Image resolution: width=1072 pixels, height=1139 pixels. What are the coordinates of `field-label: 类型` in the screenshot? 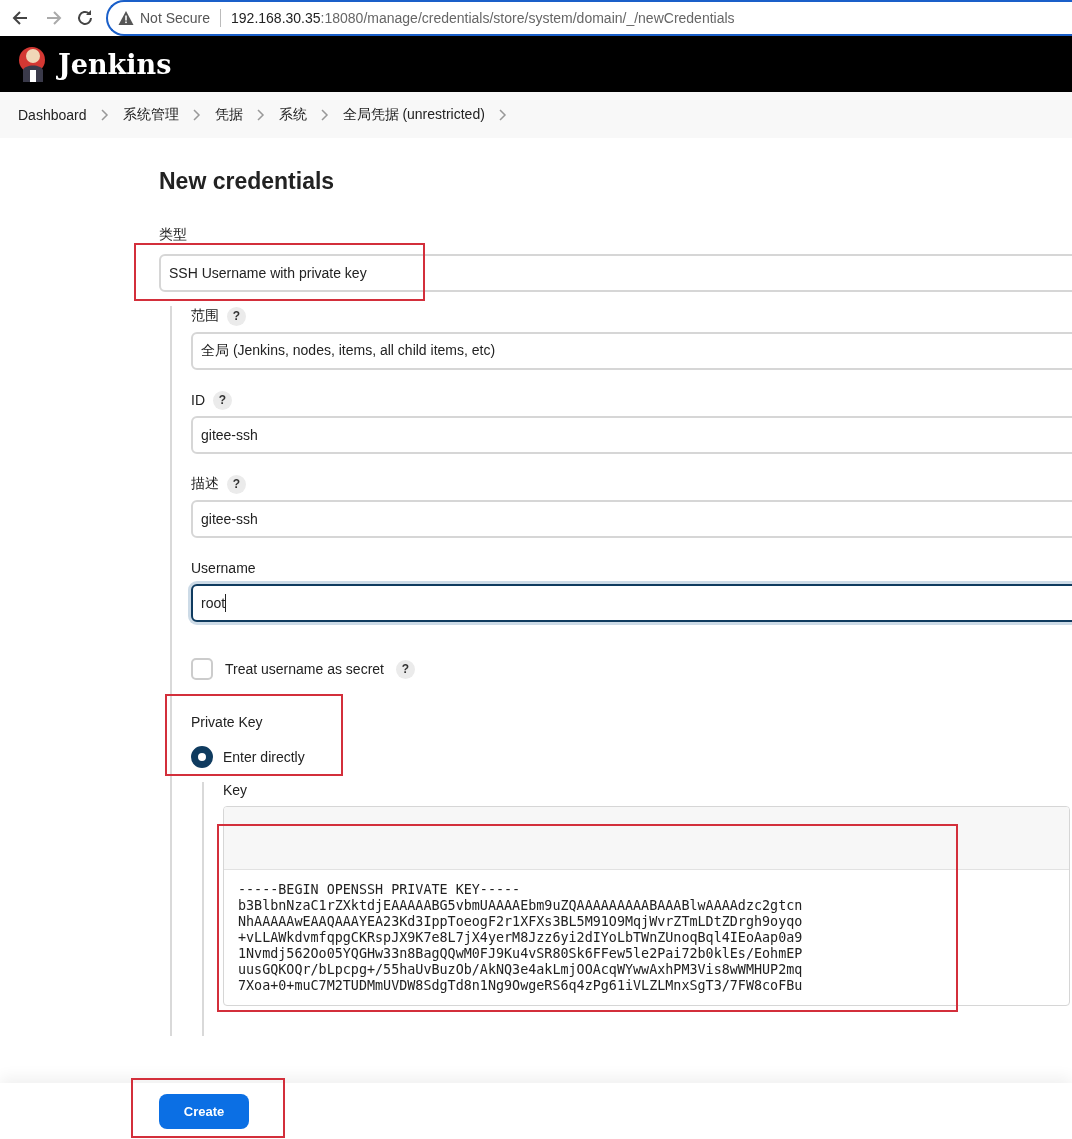 It's located at (173, 235).